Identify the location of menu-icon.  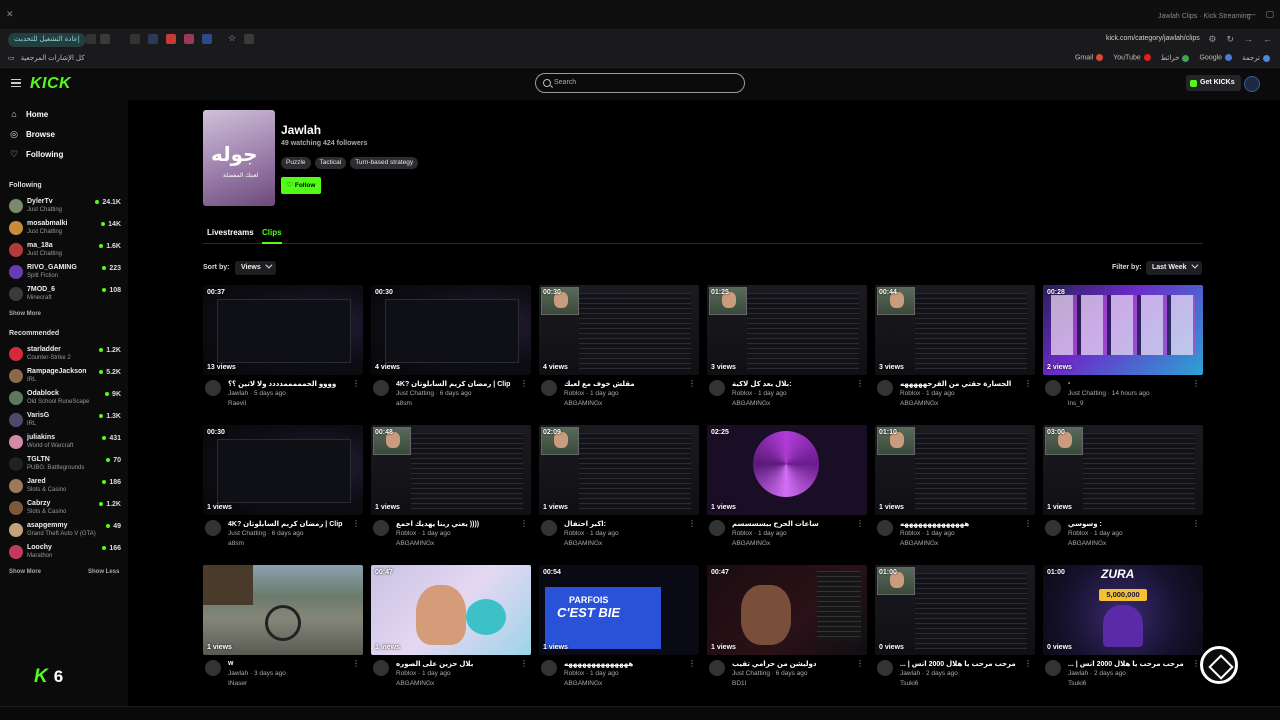
(16, 83).